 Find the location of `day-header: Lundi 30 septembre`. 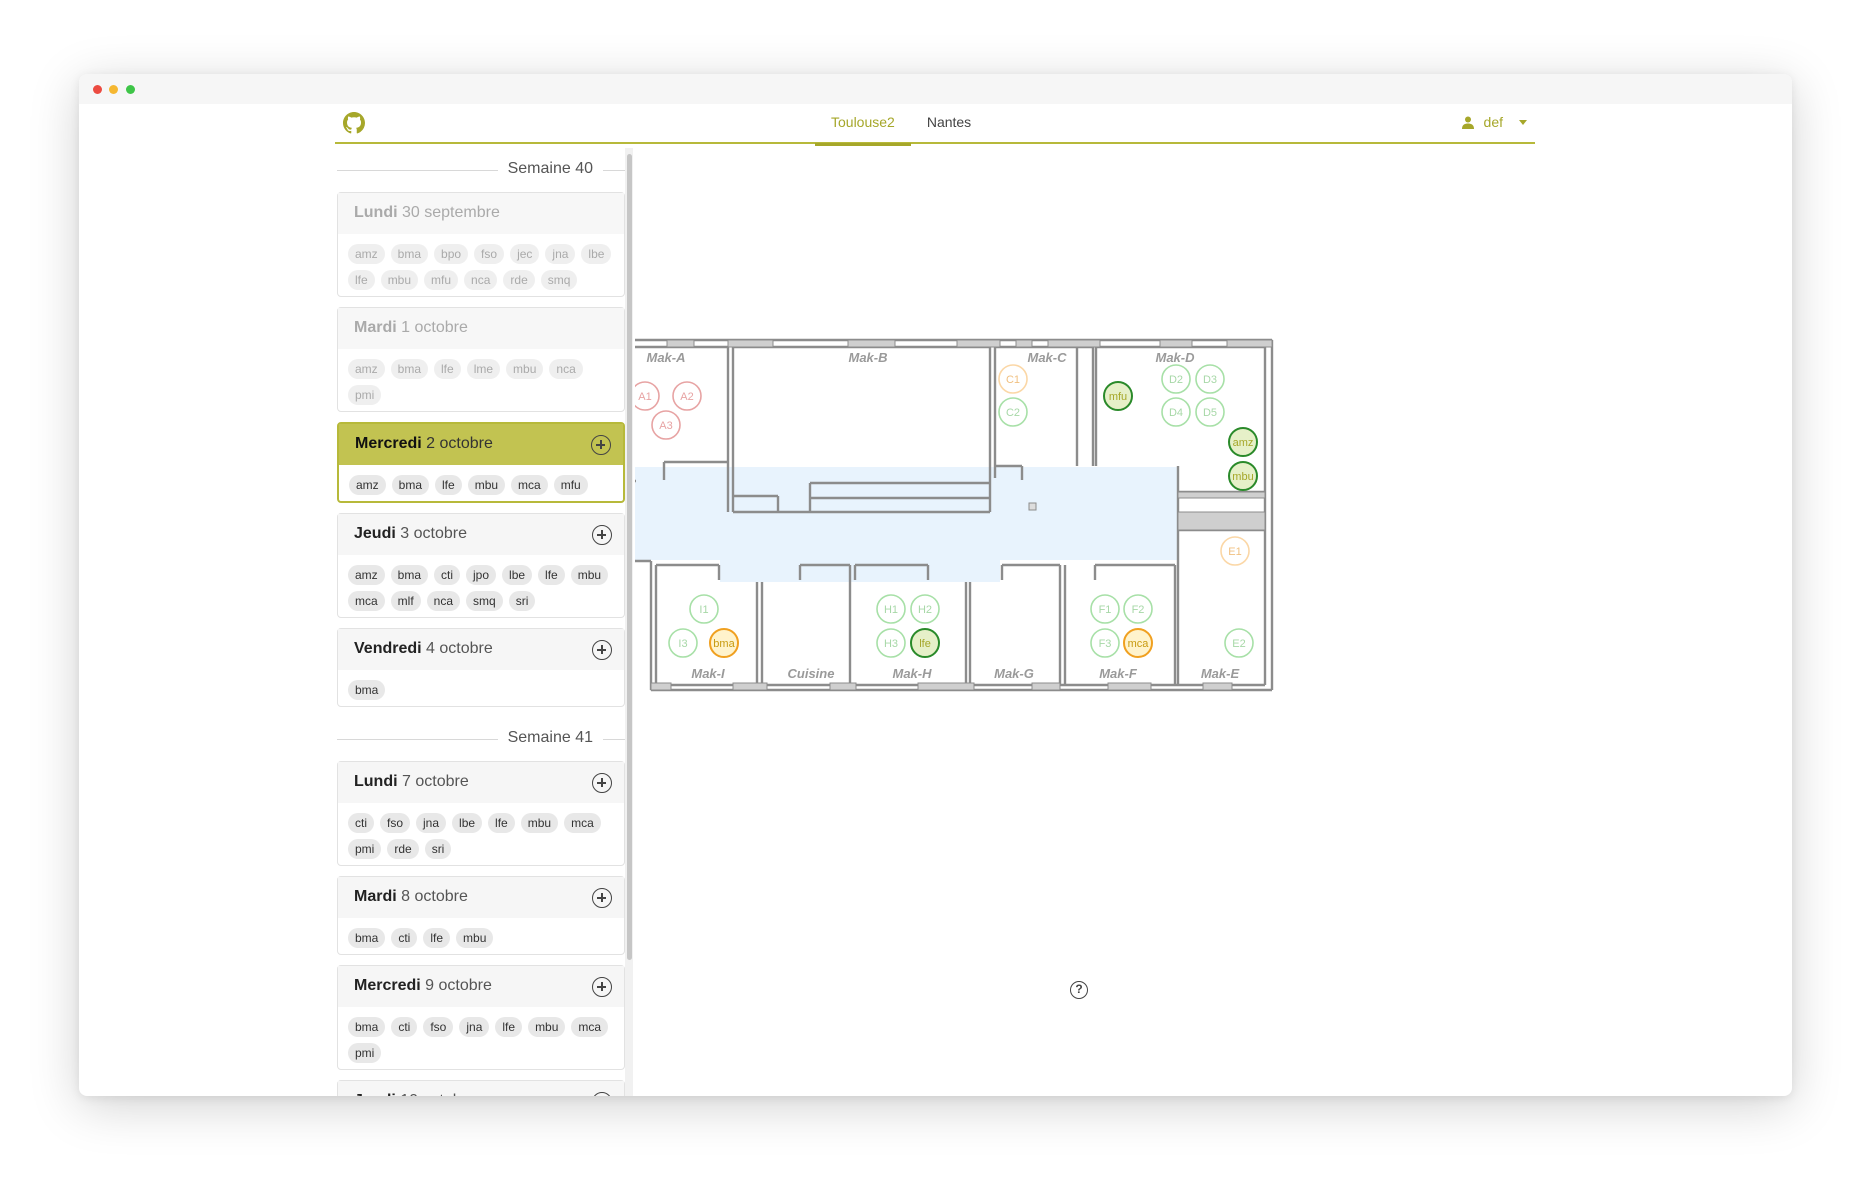

day-header: Lundi 30 septembre is located at coordinates (481, 213).